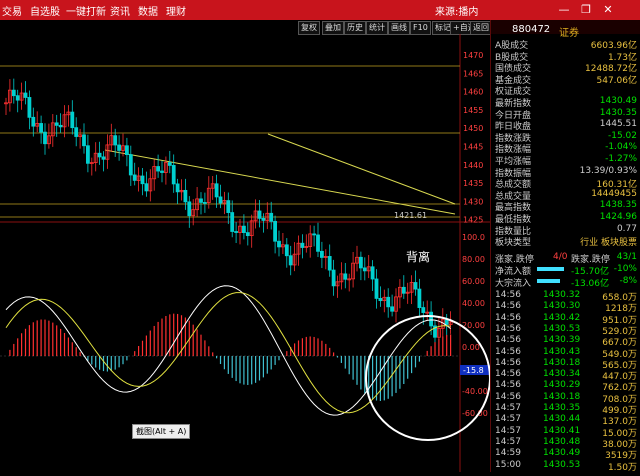 This screenshot has height=476, width=640. I want to click on app-title: 来源:播内, so click(456, 10).